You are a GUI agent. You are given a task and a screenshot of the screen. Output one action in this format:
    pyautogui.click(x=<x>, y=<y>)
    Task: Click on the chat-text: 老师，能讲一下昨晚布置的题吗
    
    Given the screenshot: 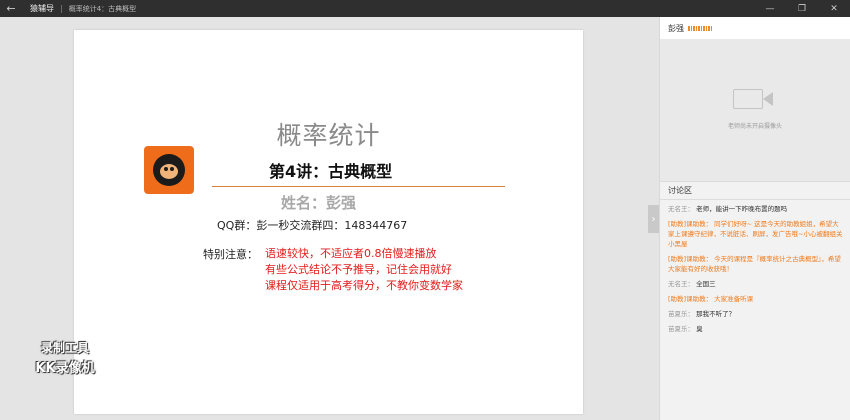 What is the action you would take?
    pyautogui.click(x=742, y=209)
    